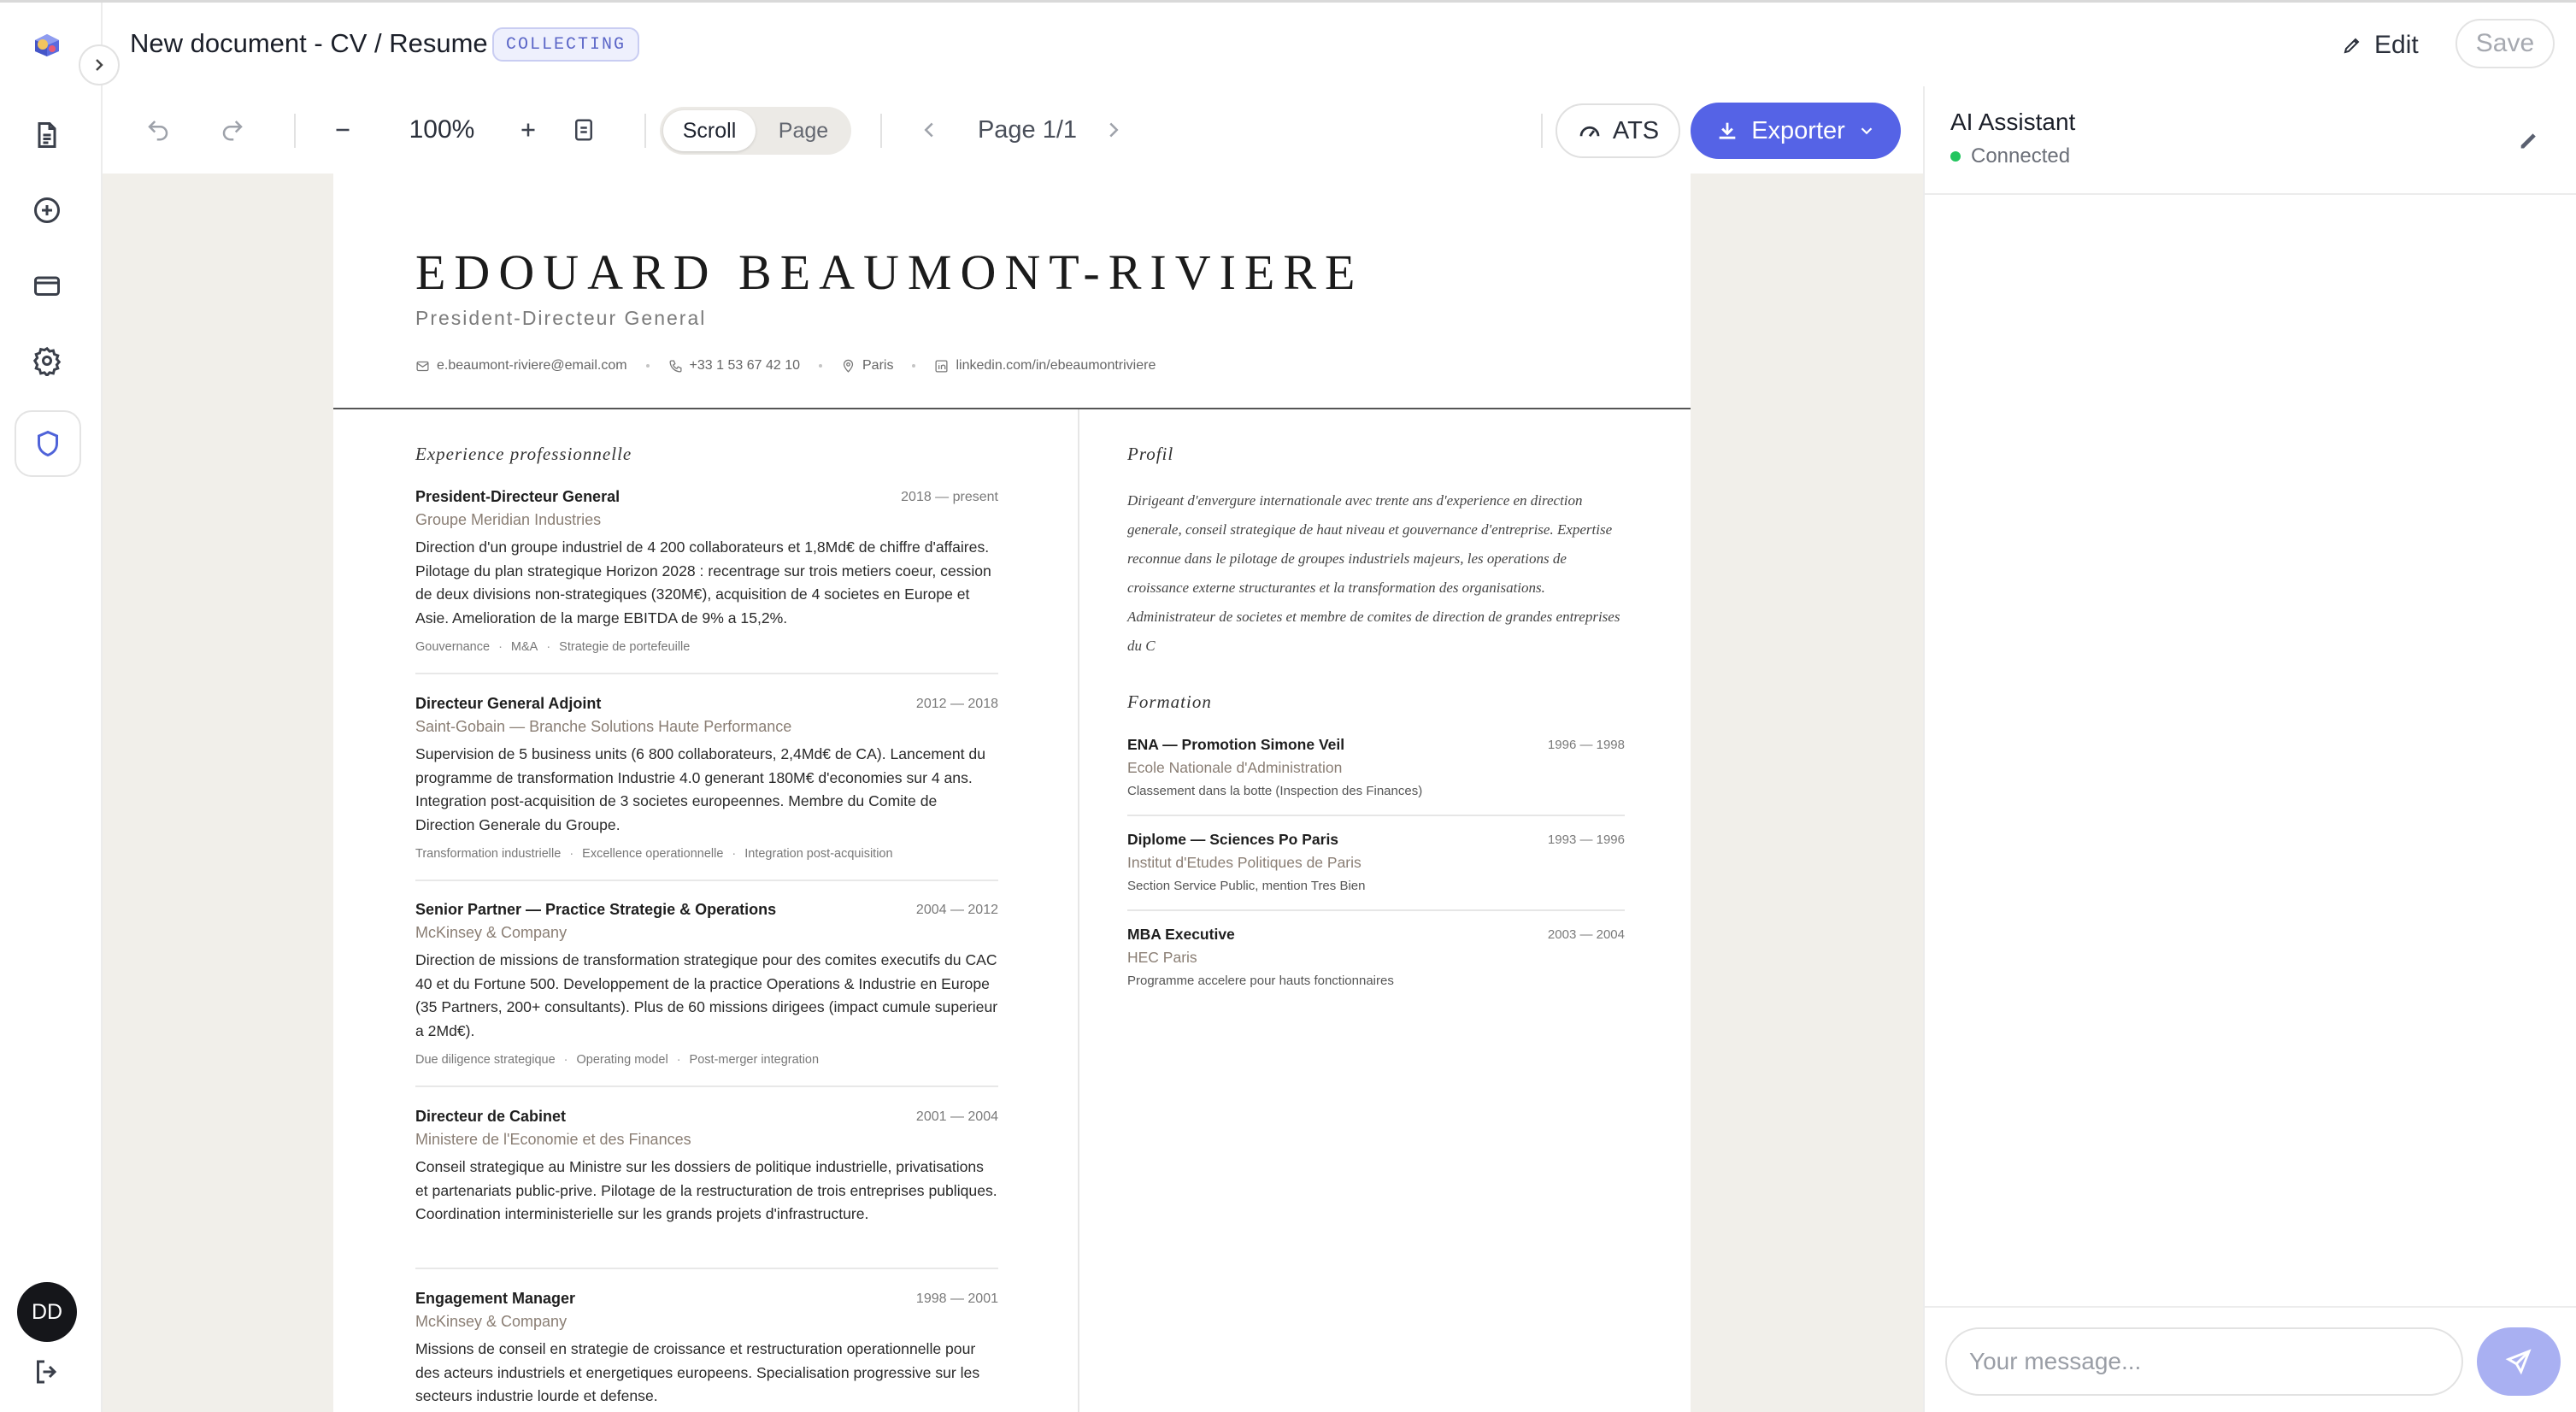 This screenshot has width=2576, height=1412. Describe the element at coordinates (518, 647) in the screenshot. I see `experience-tag: M&A` at that location.